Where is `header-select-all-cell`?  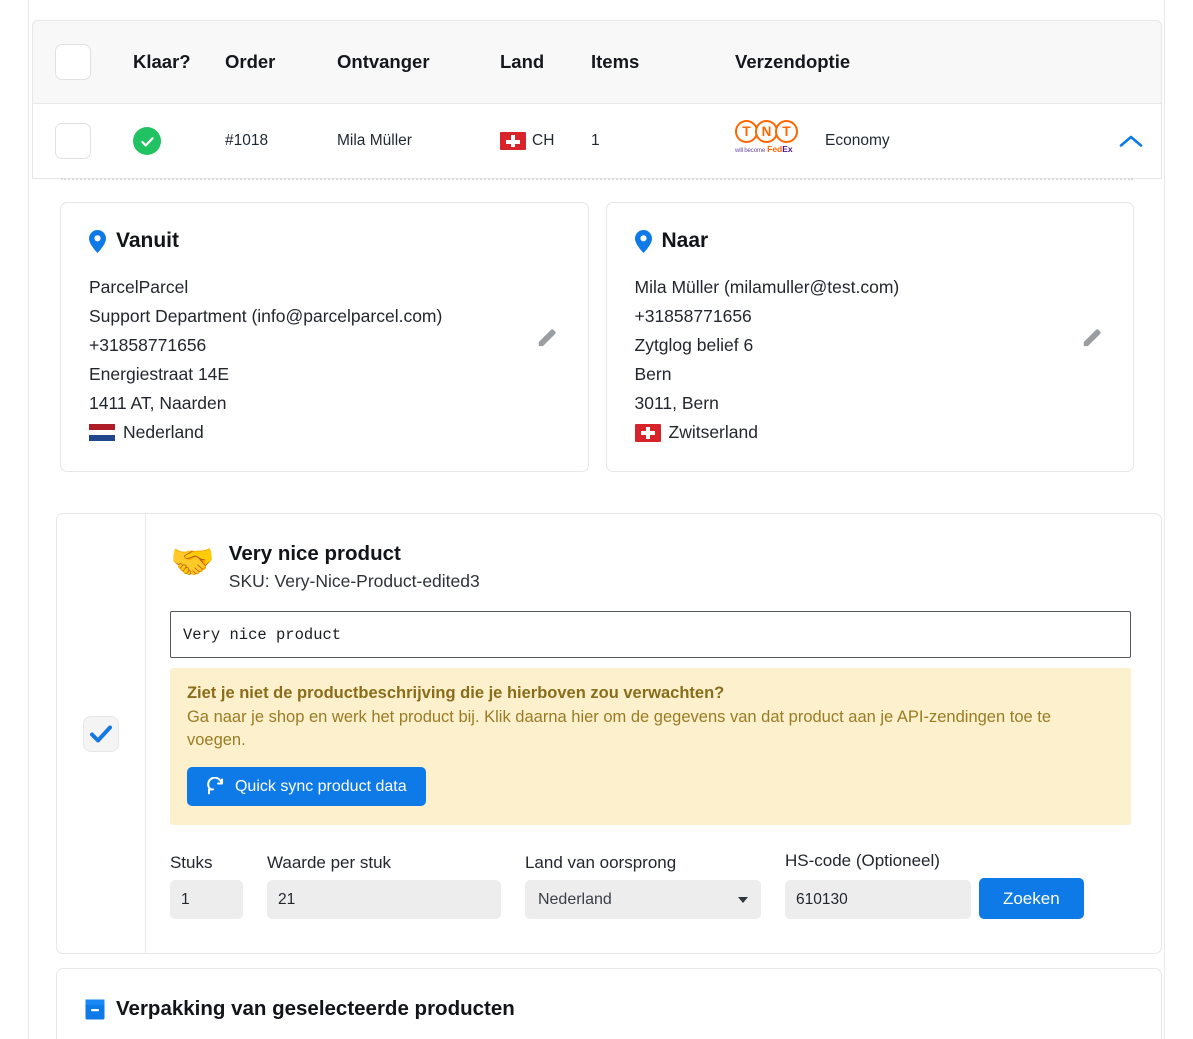 header-select-all-cell is located at coordinates (83, 62).